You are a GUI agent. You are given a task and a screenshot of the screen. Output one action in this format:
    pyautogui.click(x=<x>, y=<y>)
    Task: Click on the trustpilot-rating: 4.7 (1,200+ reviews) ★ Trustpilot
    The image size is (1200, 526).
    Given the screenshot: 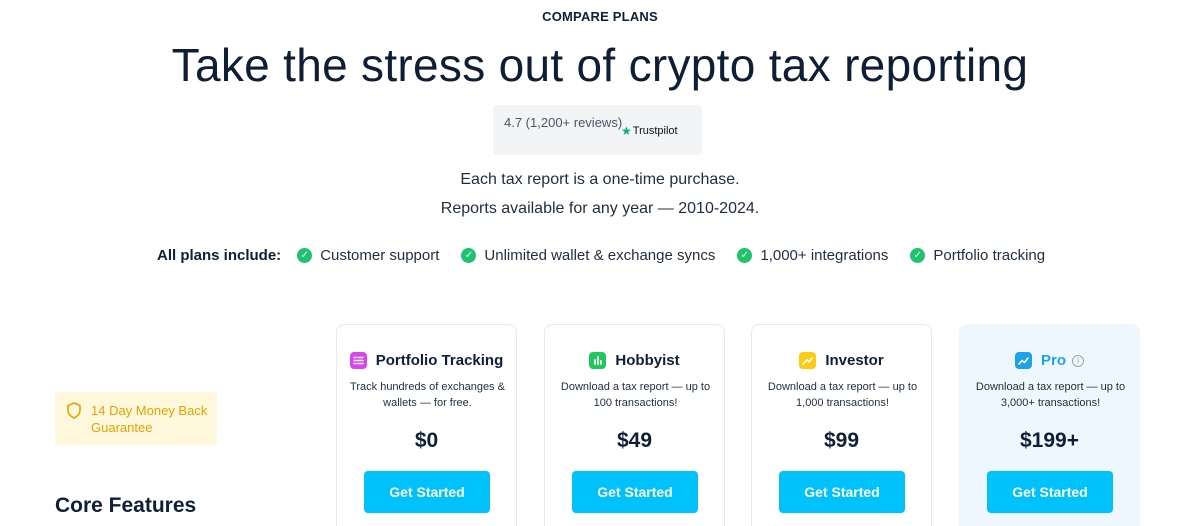 What is the action you would take?
    pyautogui.click(x=597, y=130)
    